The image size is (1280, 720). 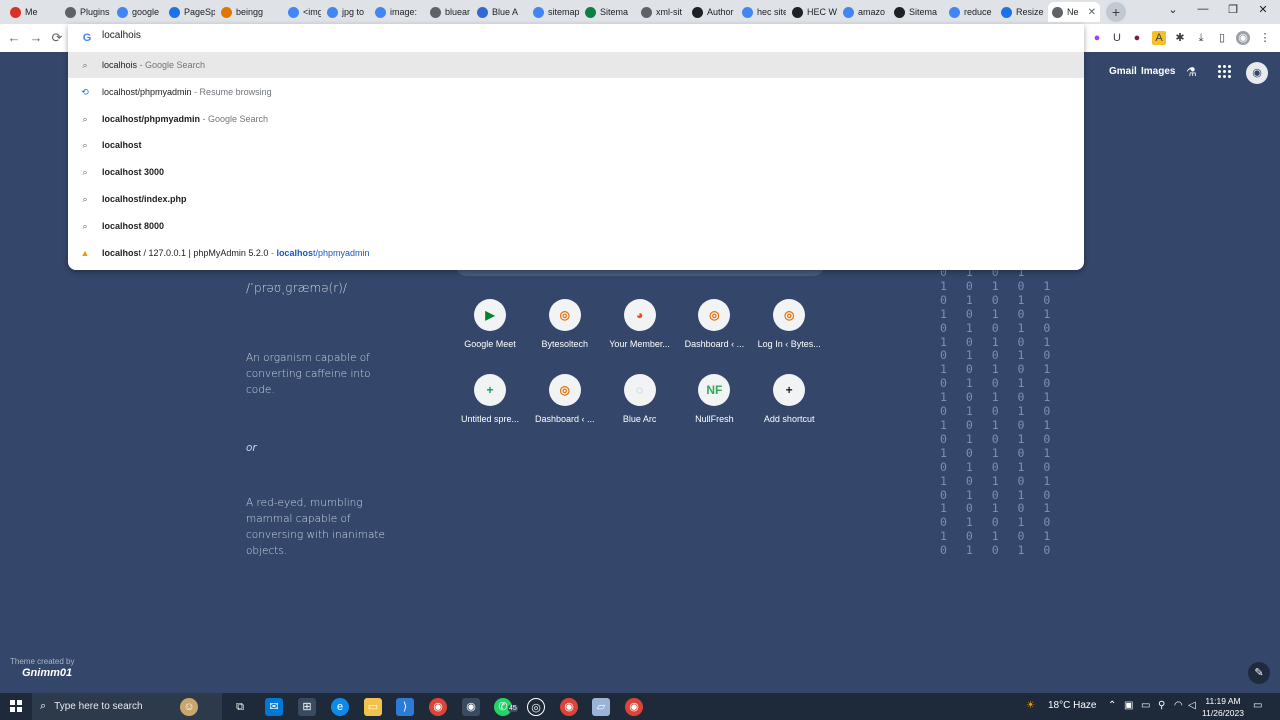 I want to click on omnibox-suggestion: ⌕ localhost/index.php, so click(x=576, y=199).